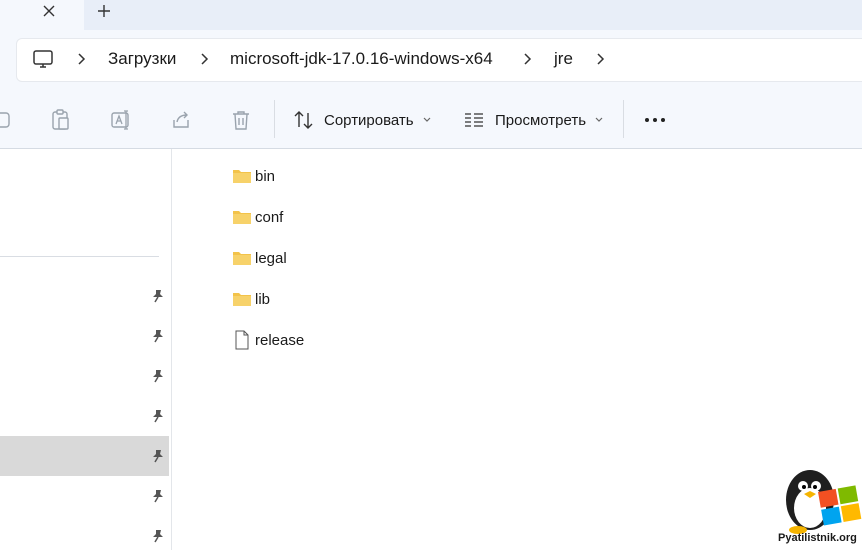  I want to click on plus-icon, so click(104, 11).